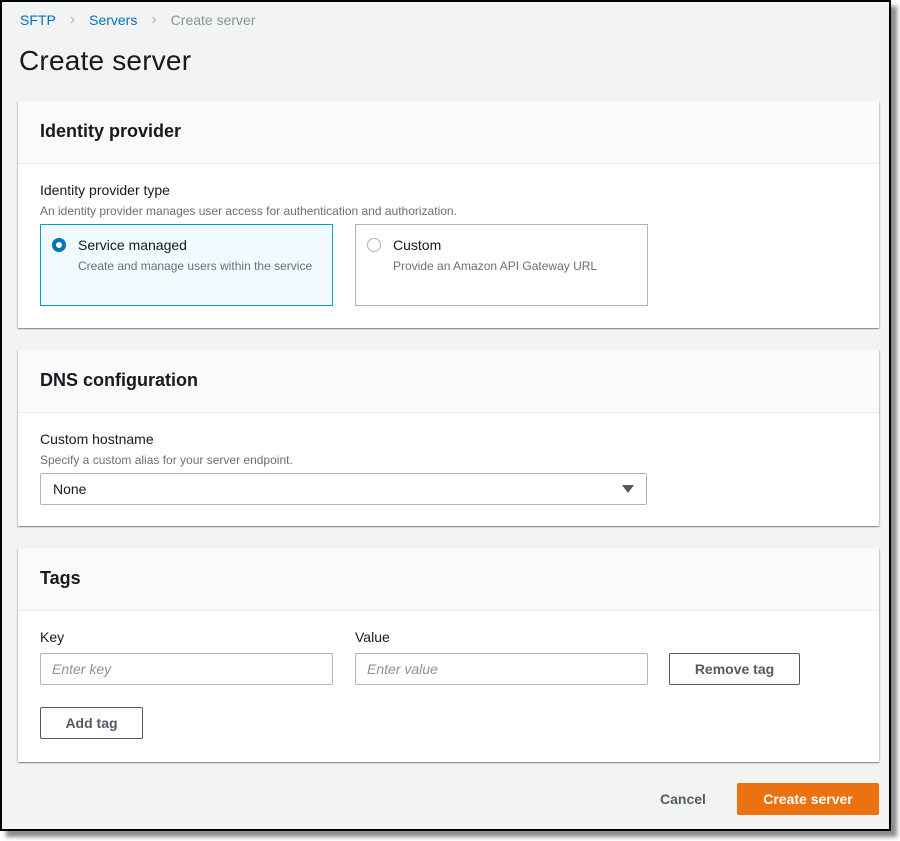 This screenshot has height=841, width=900. Describe the element at coordinates (105, 190) in the screenshot. I see `identity-provider-type-label: Identity provider type` at that location.